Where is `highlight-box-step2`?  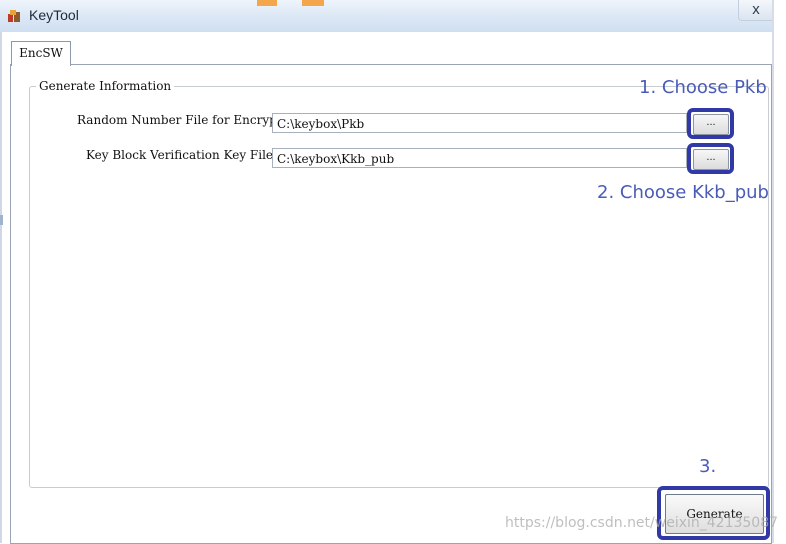
highlight-box-step2 is located at coordinates (710, 158).